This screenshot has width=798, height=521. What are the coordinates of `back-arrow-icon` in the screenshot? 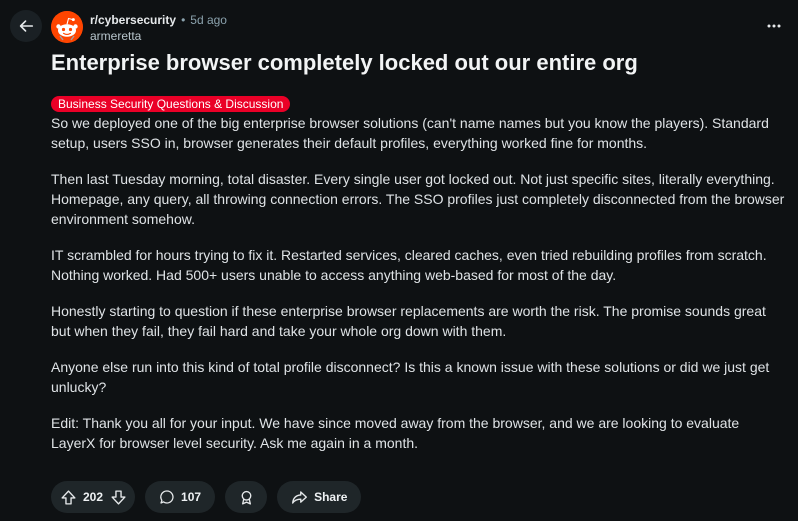 It's located at (26, 26).